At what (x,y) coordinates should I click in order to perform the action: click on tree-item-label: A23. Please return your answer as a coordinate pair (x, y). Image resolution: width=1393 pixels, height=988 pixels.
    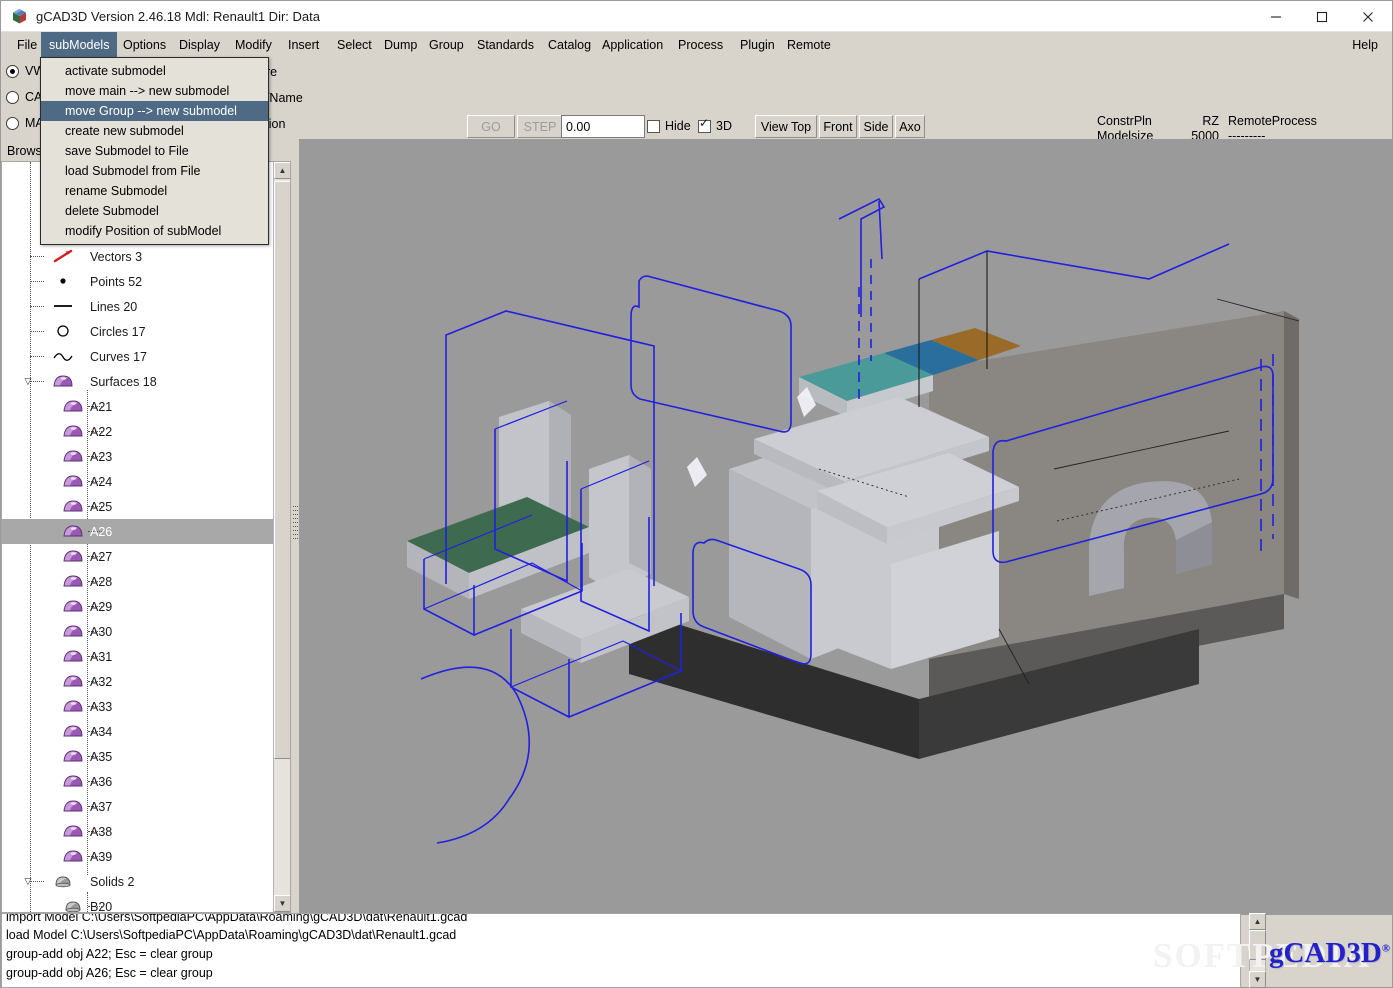
    Looking at the image, I should click on (101, 456).